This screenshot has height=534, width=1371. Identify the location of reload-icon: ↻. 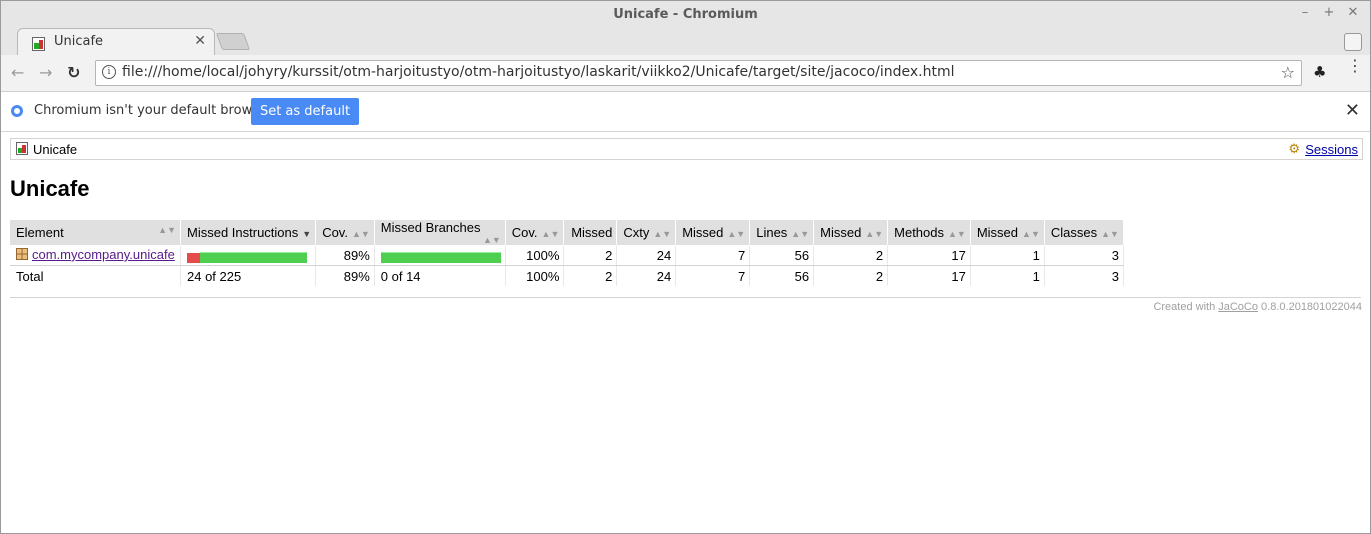
(73, 72).